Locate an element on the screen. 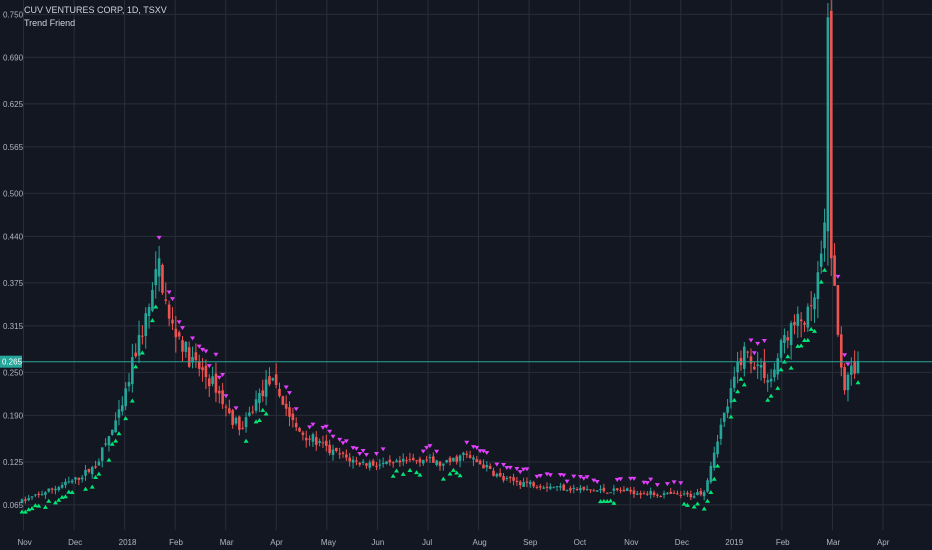  x-tick-label: Dec is located at coordinates (682, 542).